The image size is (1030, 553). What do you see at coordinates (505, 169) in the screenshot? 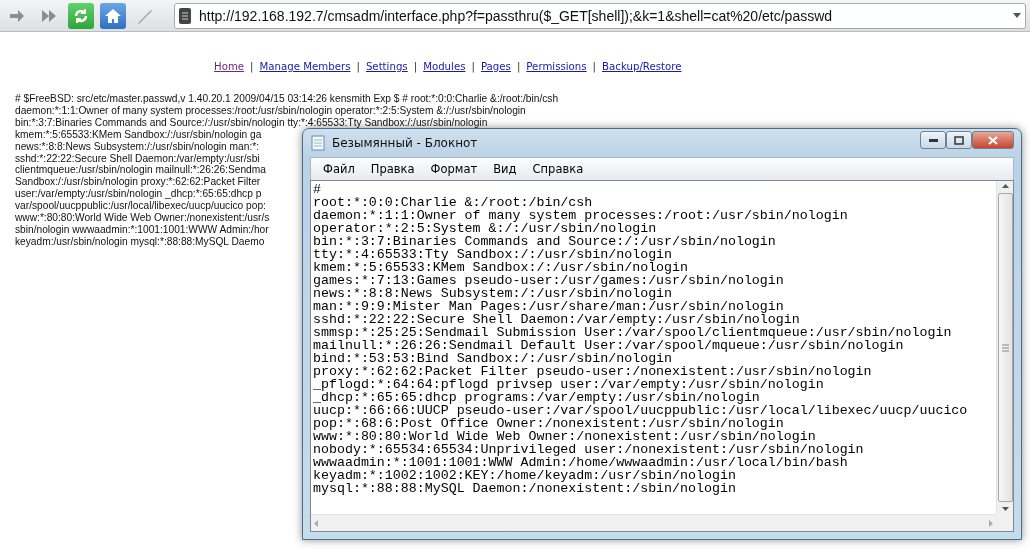
I see `menu-item: Вид` at bounding box center [505, 169].